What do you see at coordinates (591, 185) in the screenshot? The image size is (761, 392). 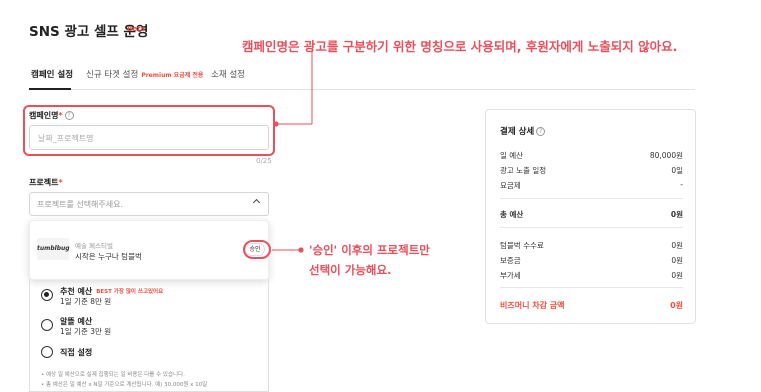 I see `summary-row: 요금제 -` at bounding box center [591, 185].